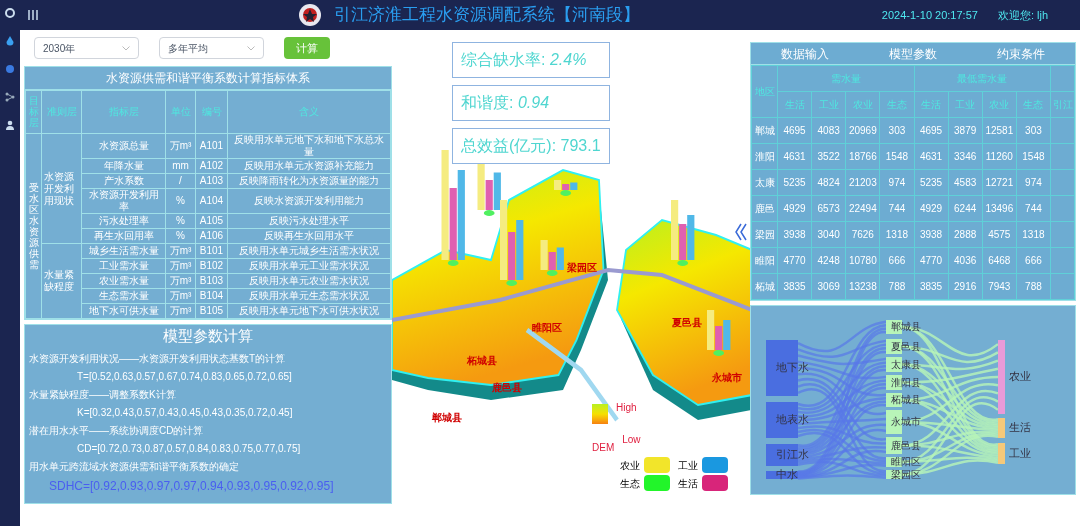 The image size is (1080, 526). Describe the element at coordinates (531, 146) in the screenshot. I see `stat-text: 总效益(亿元): 793.1` at that location.